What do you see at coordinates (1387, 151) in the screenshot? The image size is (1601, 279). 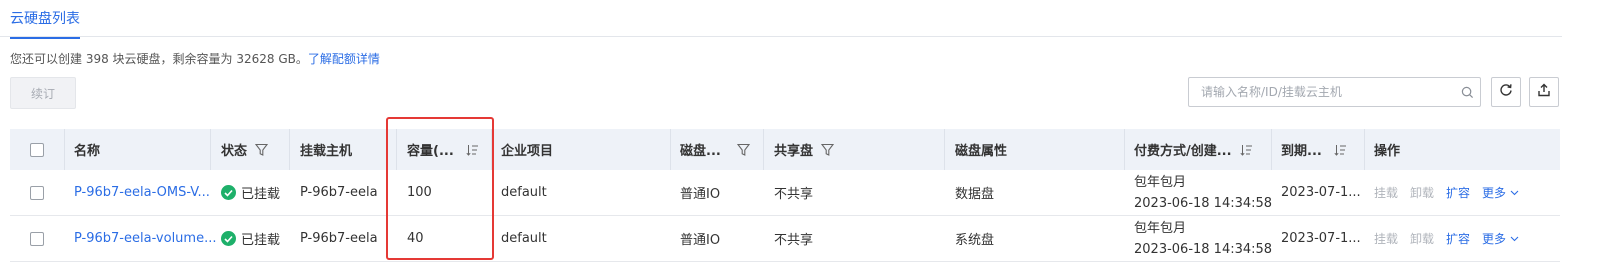 I see `header-actions: 操作` at bounding box center [1387, 151].